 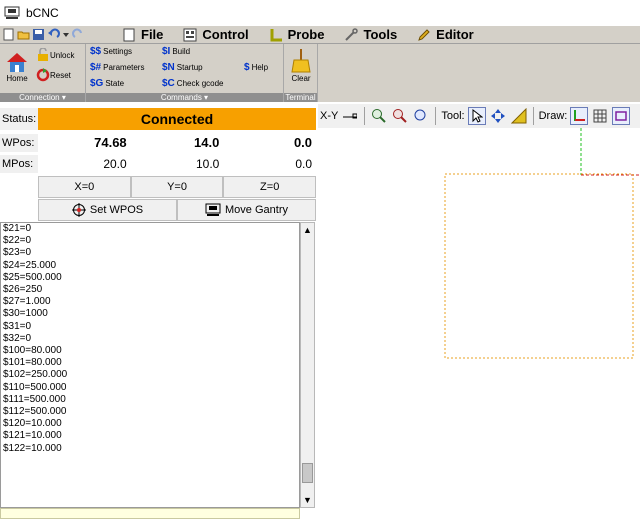 I want to click on parameters-label: Parameters, so click(x=124, y=67).